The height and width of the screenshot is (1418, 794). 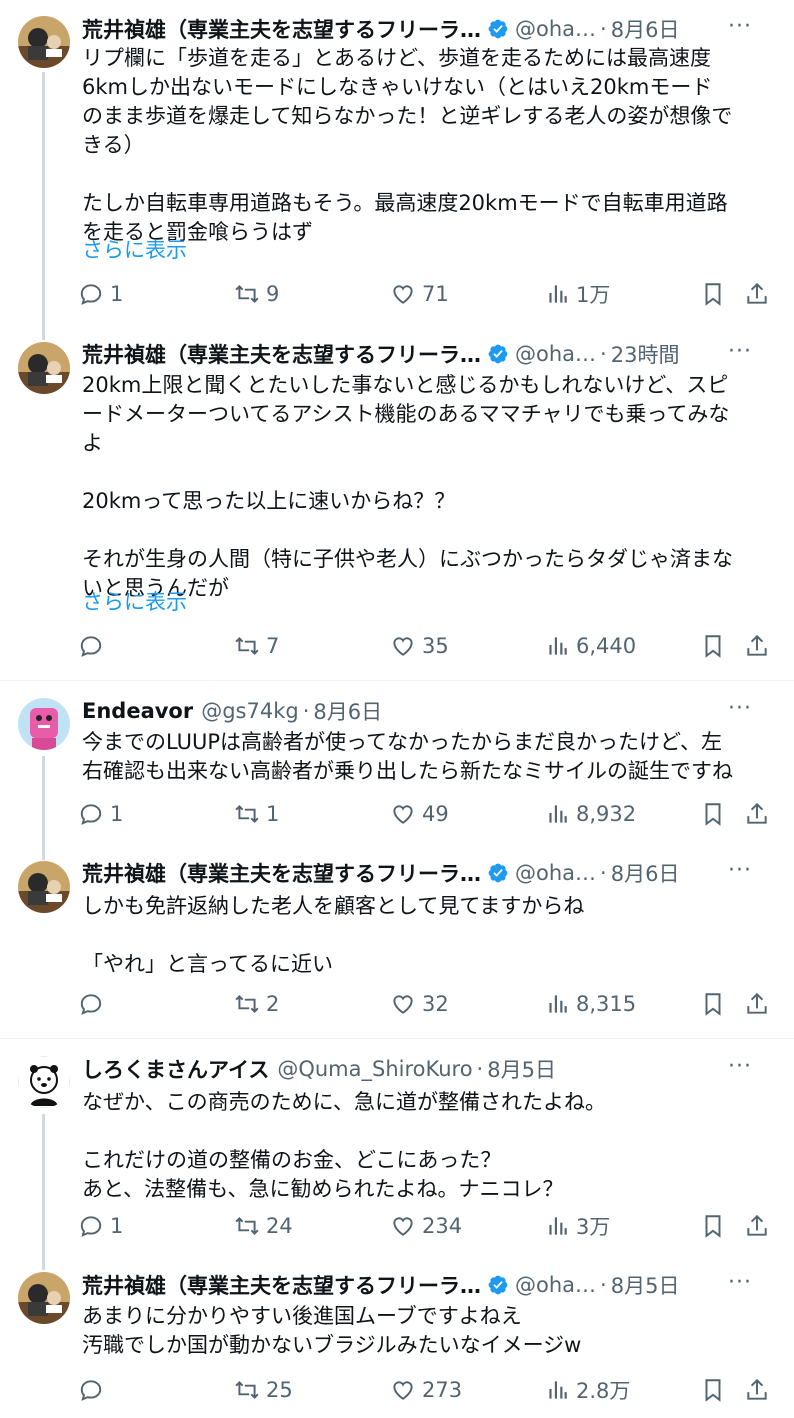 I want to click on retweet-button: 25, so click(x=263, y=1390).